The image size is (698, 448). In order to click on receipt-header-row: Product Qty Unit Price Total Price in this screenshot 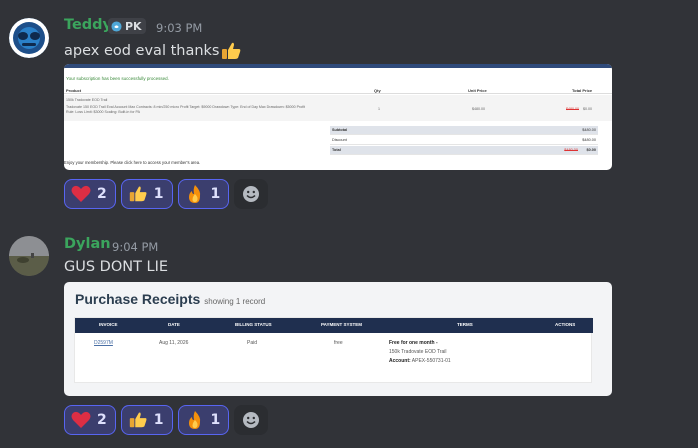, I will do `click(338, 90)`.